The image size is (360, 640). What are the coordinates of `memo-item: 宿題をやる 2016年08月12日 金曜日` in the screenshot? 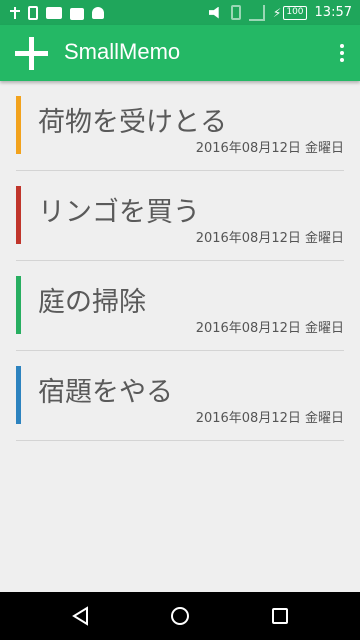 It's located at (180, 396).